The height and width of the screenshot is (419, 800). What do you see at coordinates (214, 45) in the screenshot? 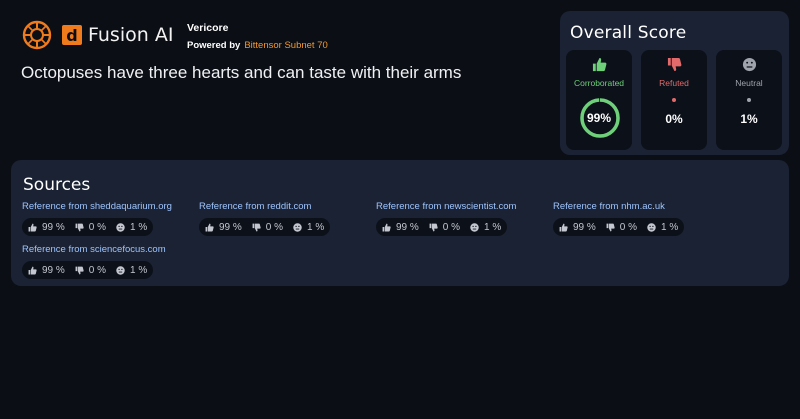
I see `powered-by-label: Powered by` at bounding box center [214, 45].